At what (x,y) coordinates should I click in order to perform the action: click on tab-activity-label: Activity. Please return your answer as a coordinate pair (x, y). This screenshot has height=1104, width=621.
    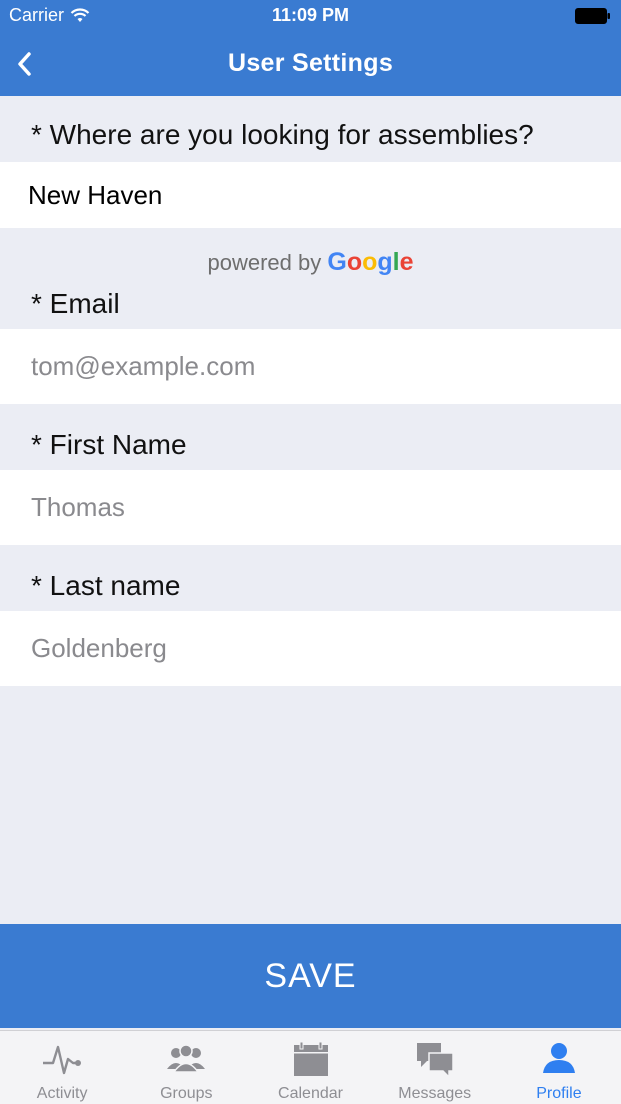
    Looking at the image, I should click on (62, 1093).